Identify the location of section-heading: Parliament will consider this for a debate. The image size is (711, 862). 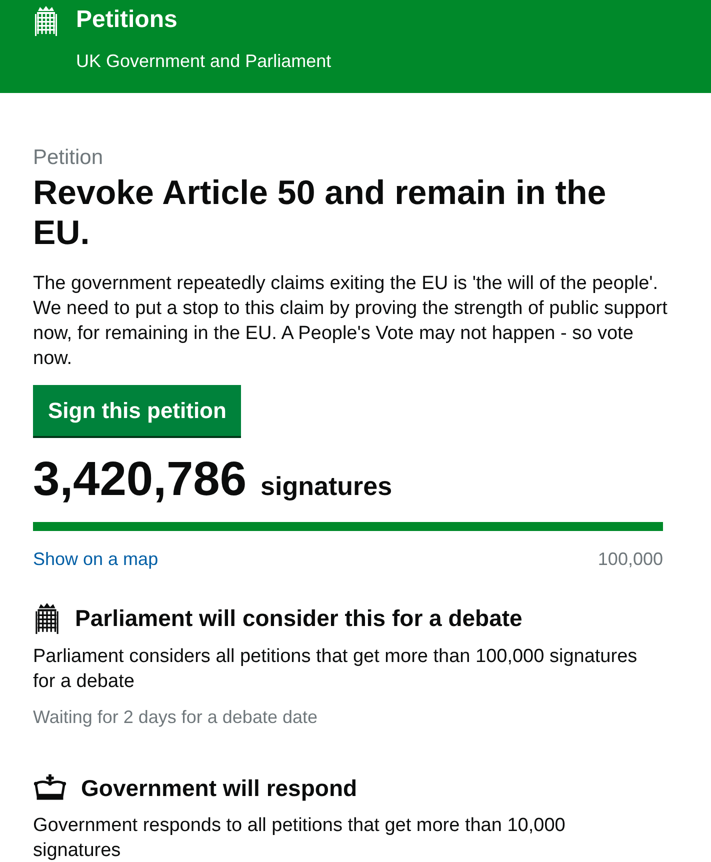
(298, 618).